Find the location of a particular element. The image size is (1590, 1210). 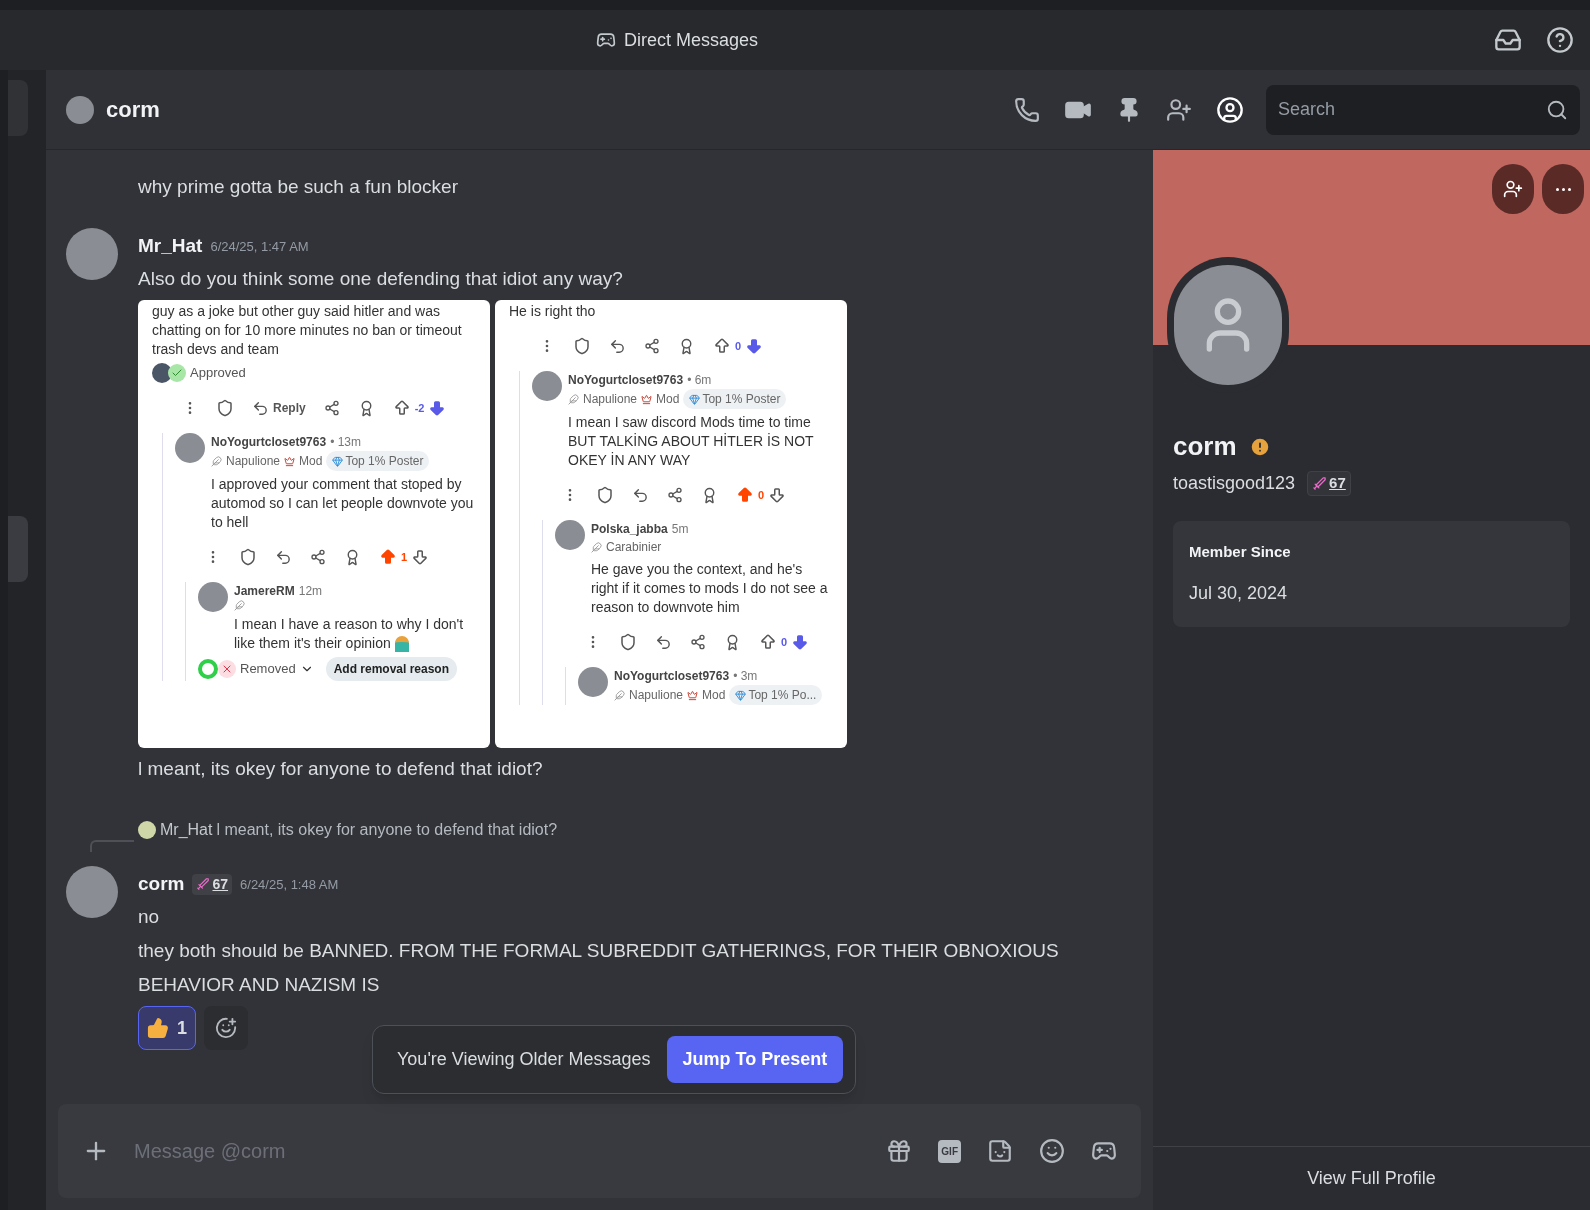

timestamp: 6/24/25, 1:48 AM is located at coordinates (289, 884).